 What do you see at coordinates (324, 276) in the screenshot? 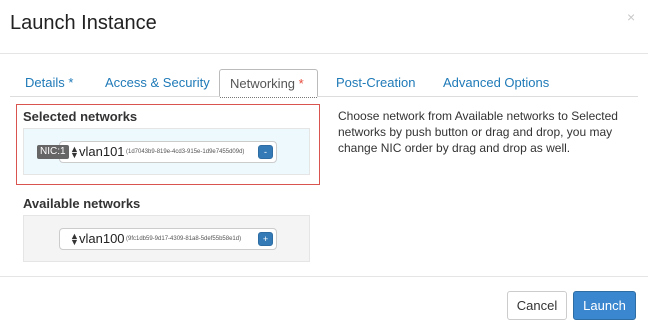
I see `footer-divider` at bounding box center [324, 276].